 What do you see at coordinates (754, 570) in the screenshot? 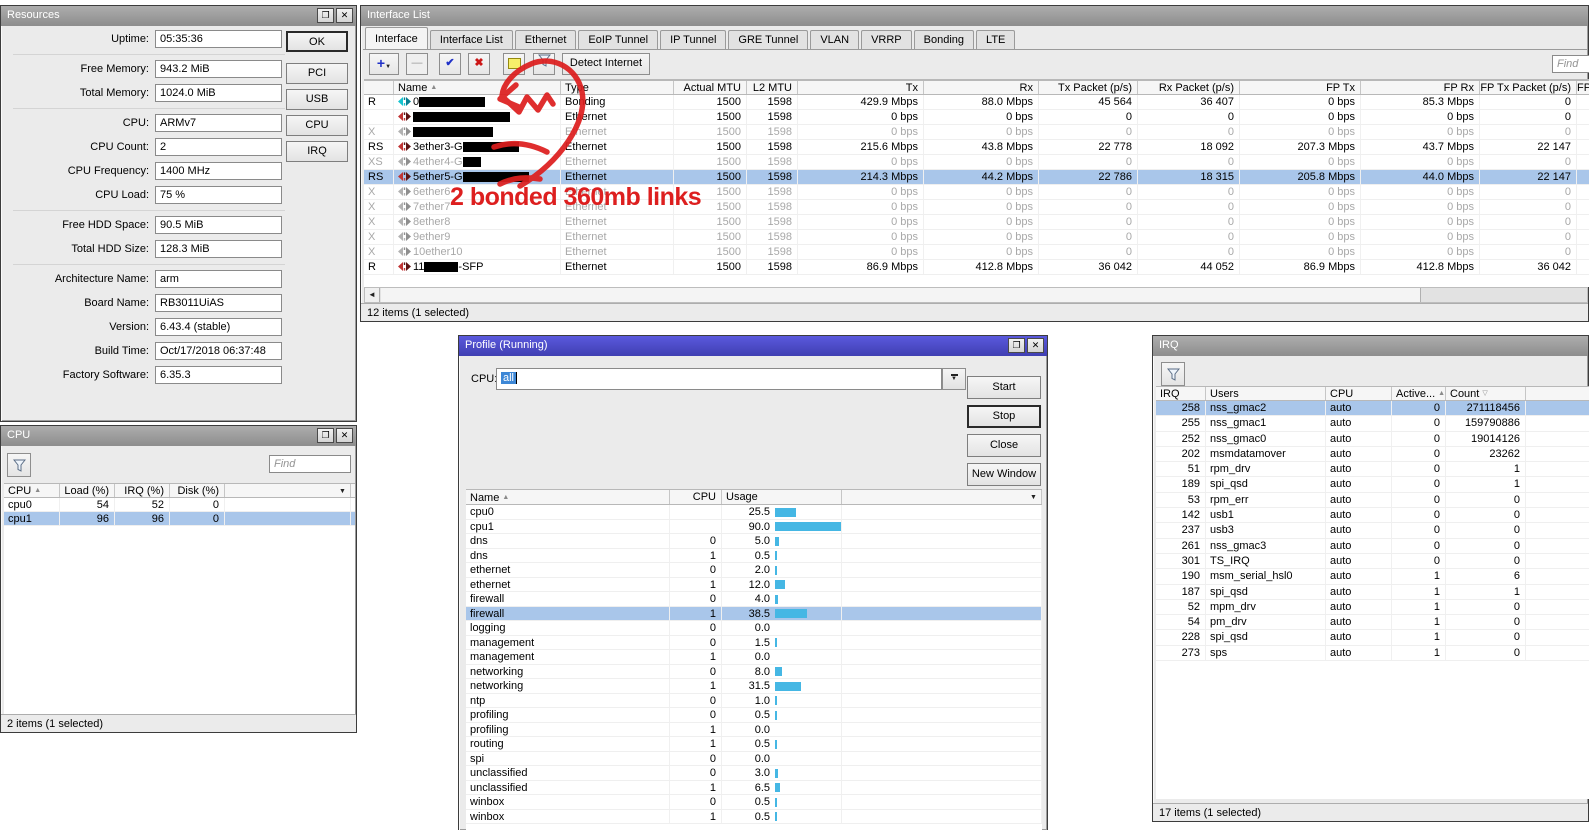
I see `table-row: ethernet 0 2.0` at bounding box center [754, 570].